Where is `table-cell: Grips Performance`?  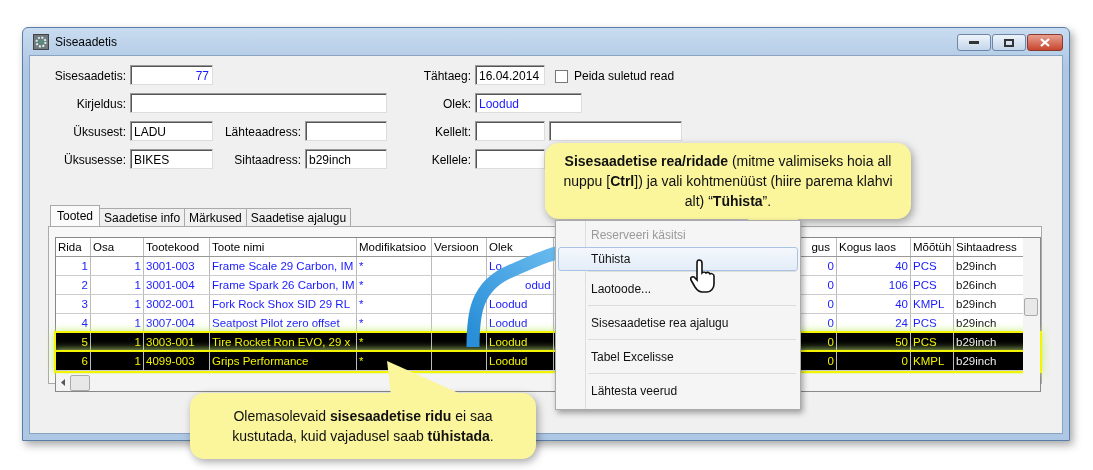 table-cell: Grips Performance is located at coordinates (283, 361).